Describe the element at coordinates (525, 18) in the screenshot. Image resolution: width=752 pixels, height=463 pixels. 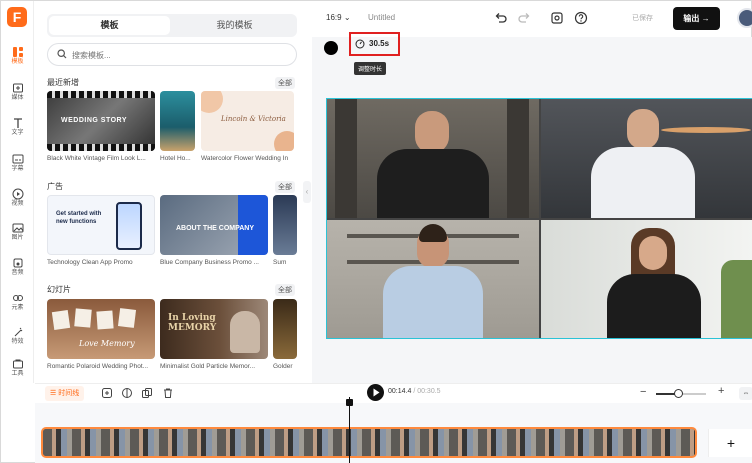
I see `redo-icon` at that location.